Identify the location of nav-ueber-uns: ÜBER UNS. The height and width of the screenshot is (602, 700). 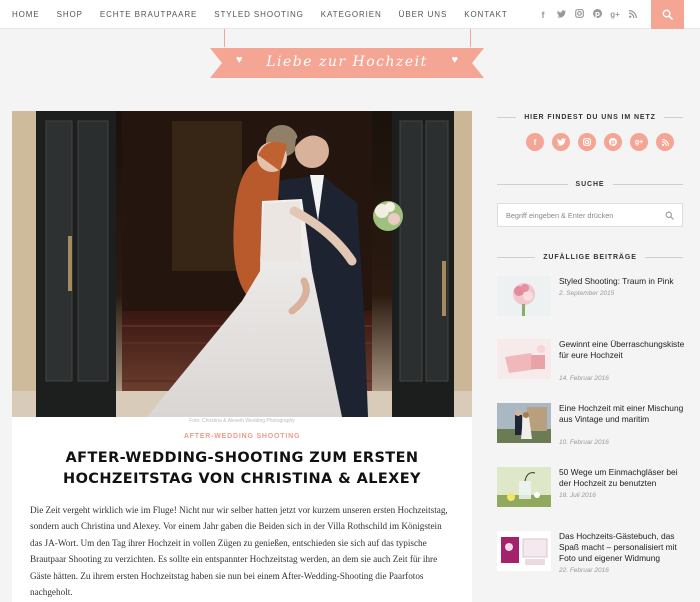
(423, 14).